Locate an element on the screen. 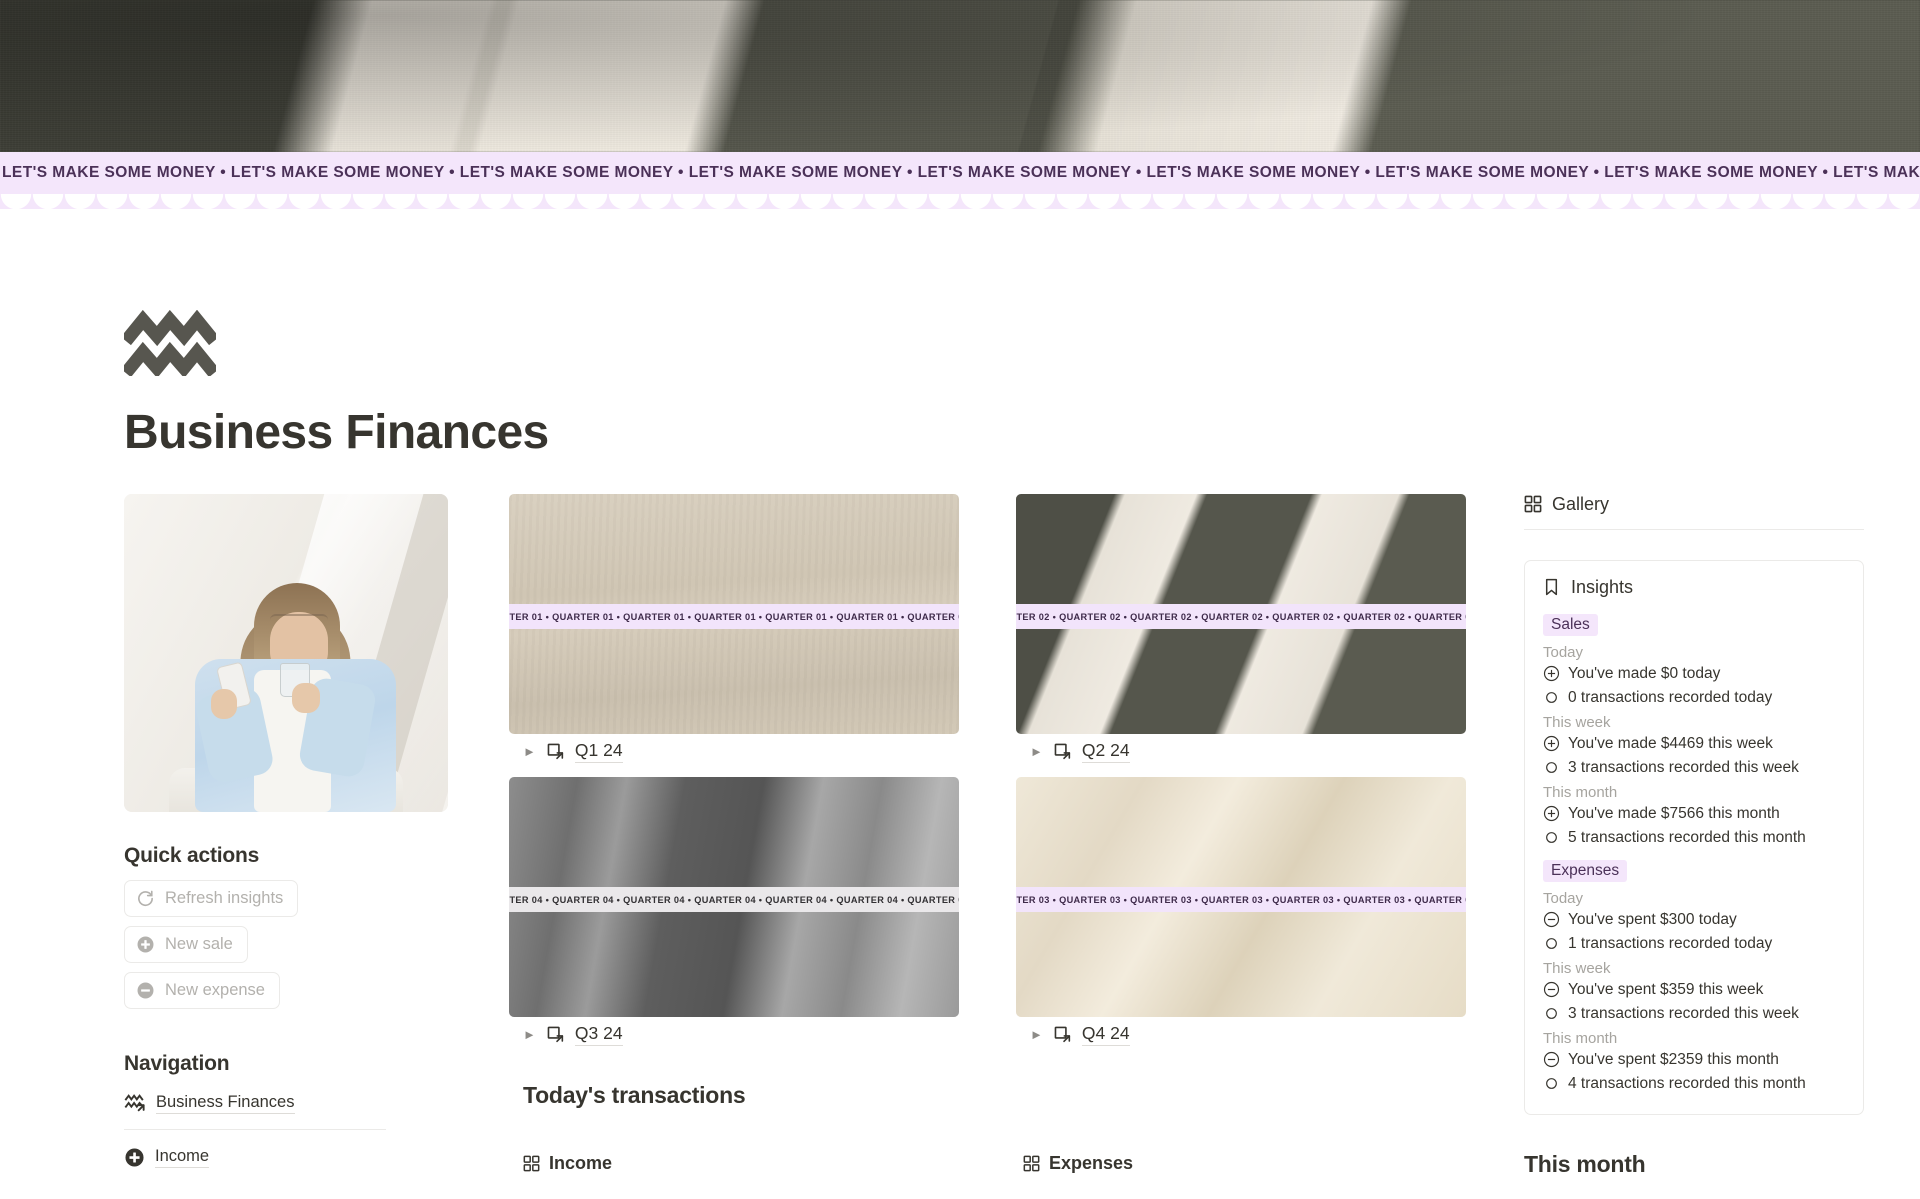 This screenshot has height=1199, width=1920. new-sale-label: New sale is located at coordinates (199, 943).